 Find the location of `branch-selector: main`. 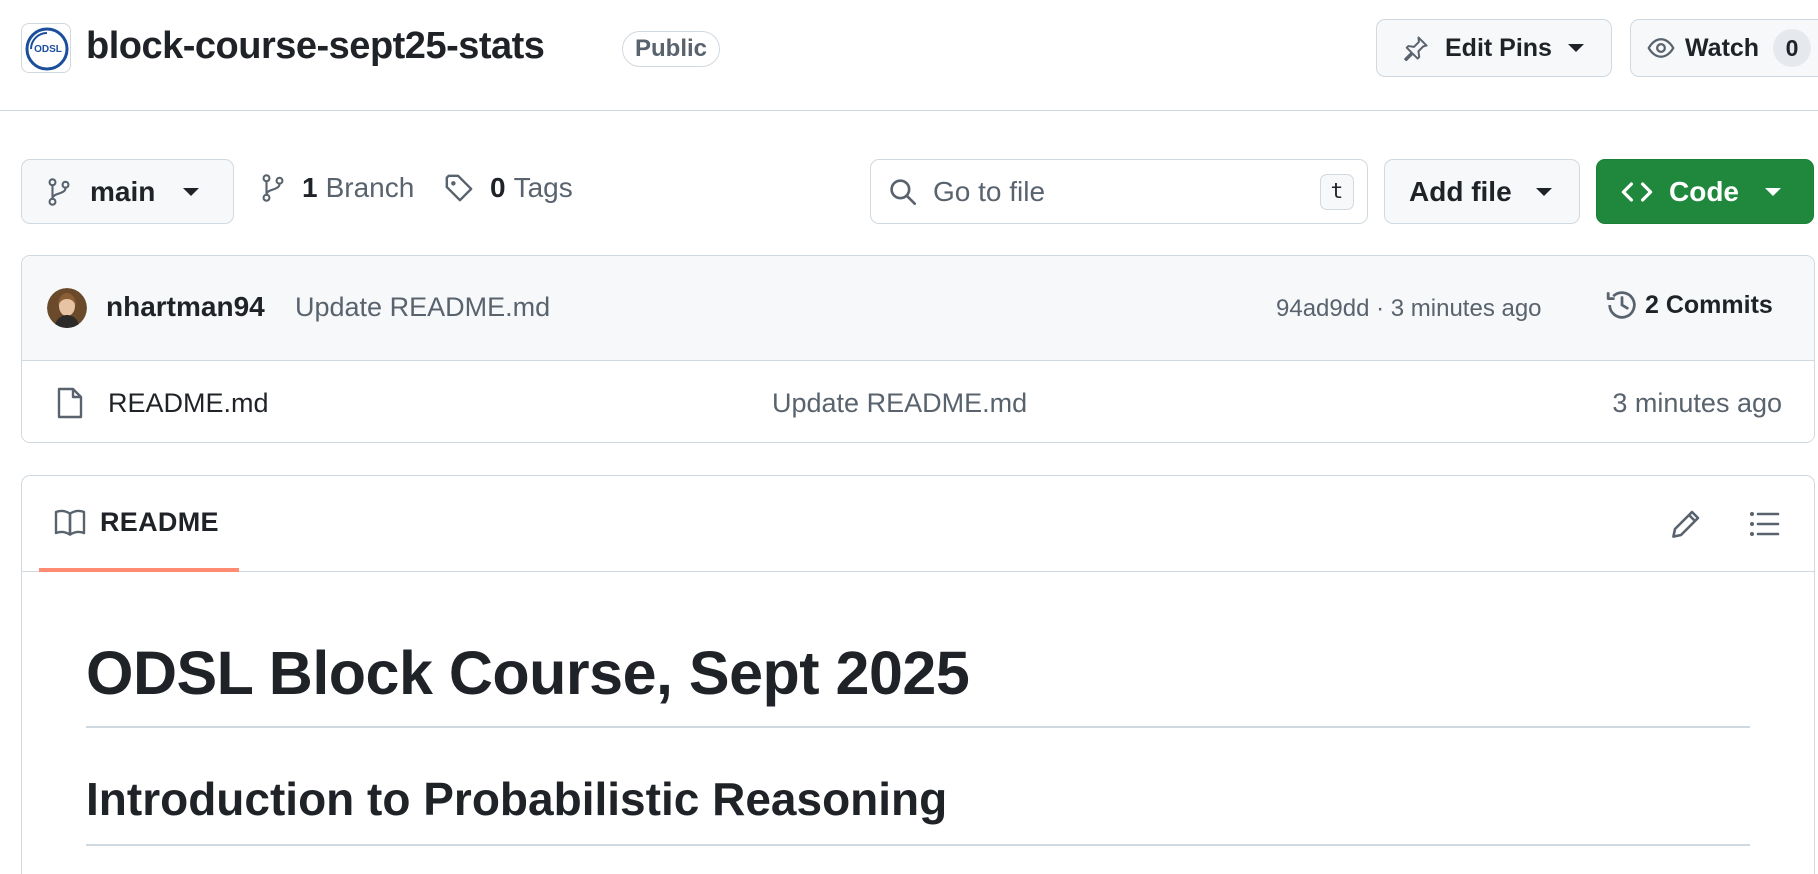

branch-selector: main is located at coordinates (127, 191).